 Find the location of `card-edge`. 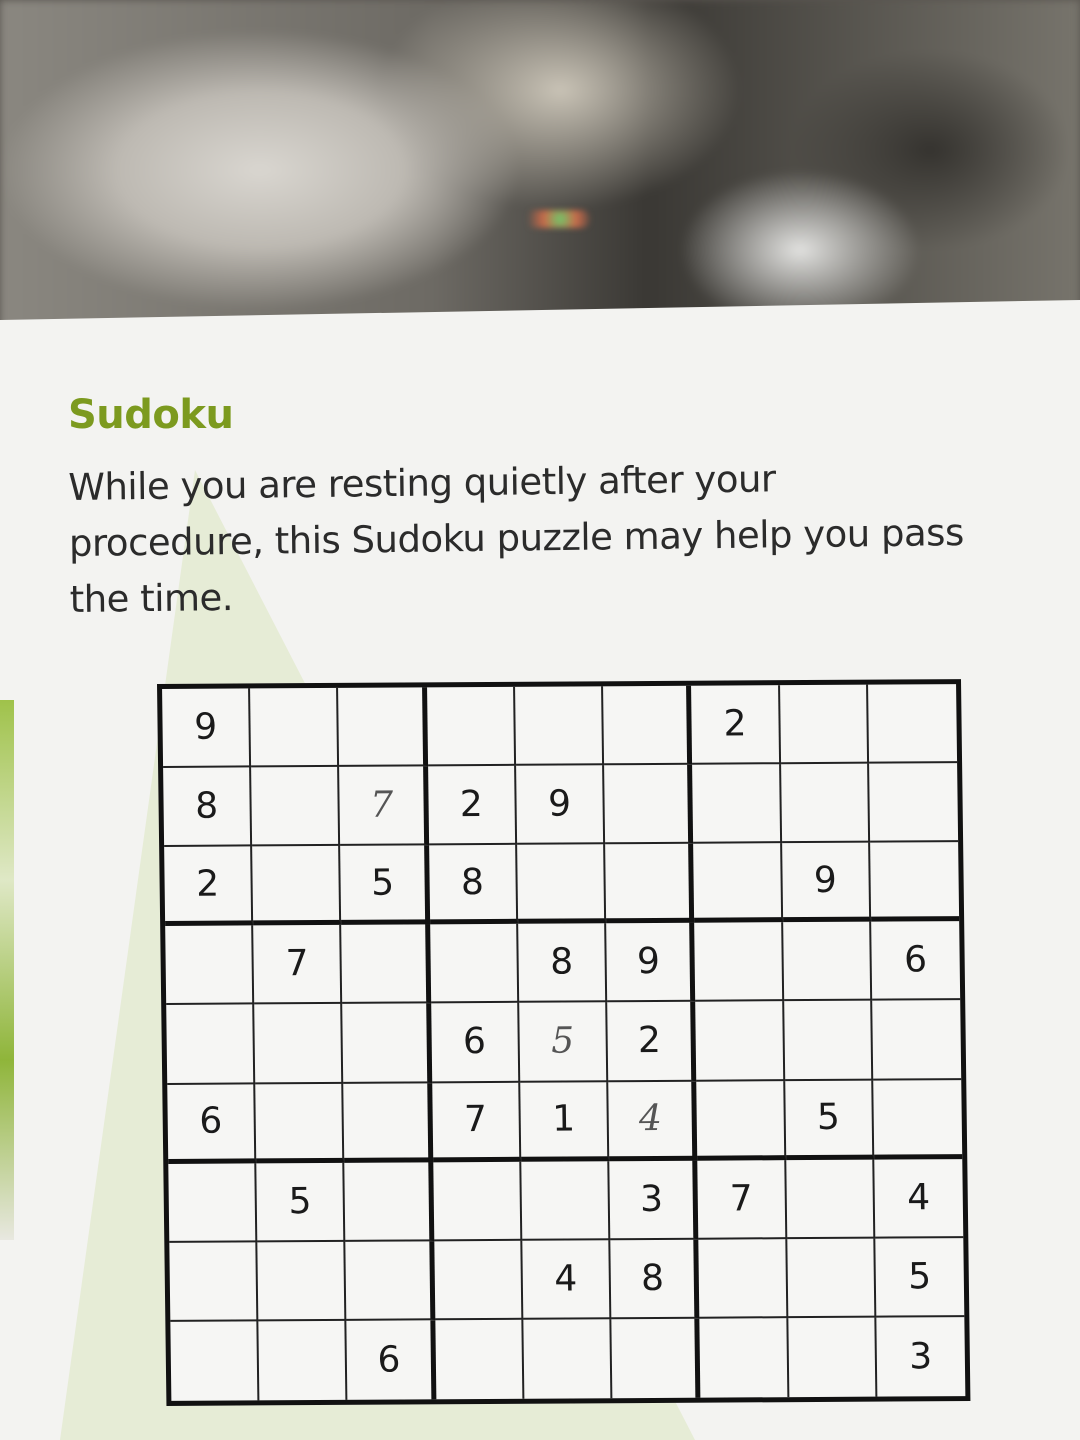

card-edge is located at coordinates (7, 970).